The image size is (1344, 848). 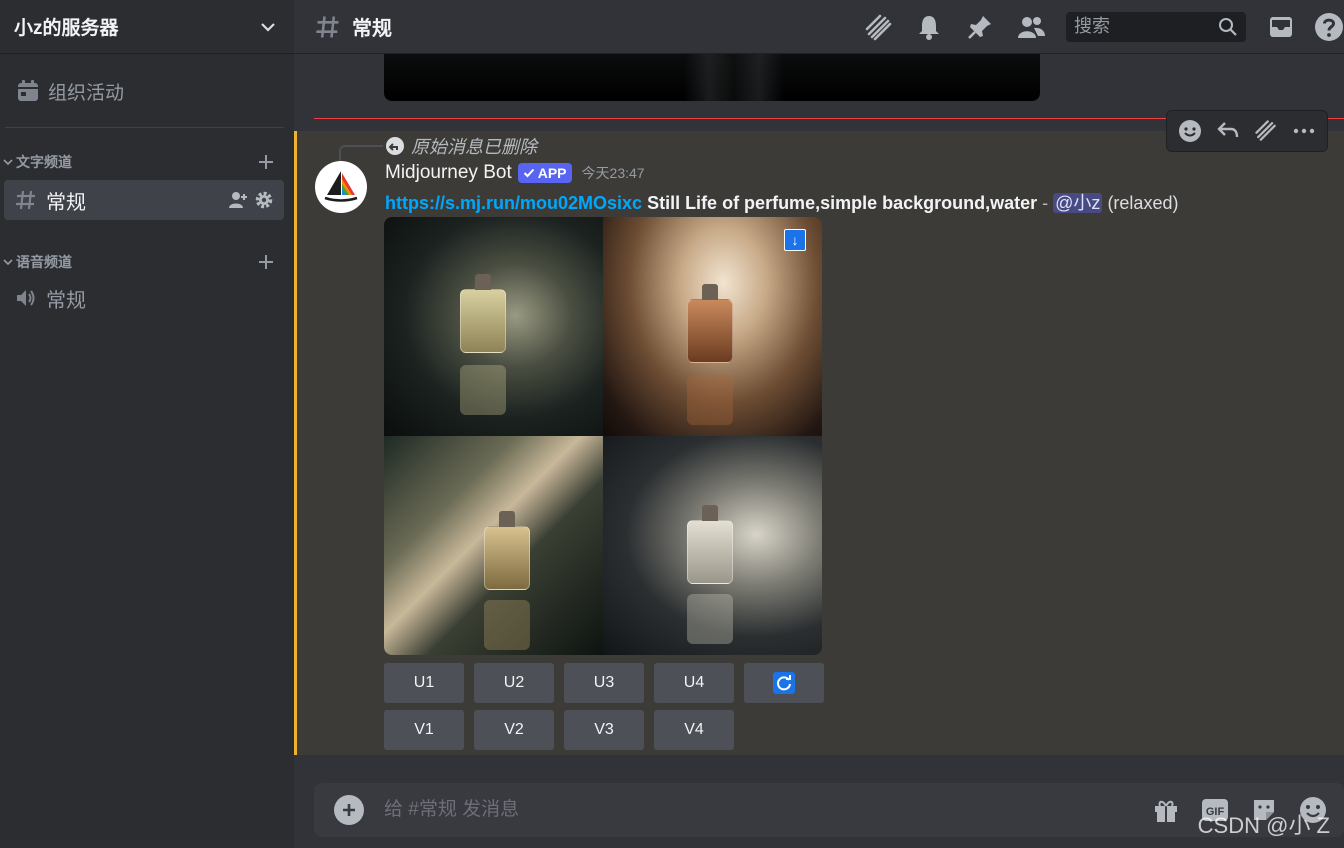 What do you see at coordinates (878, 27) in the screenshot?
I see `threads-icon` at bounding box center [878, 27].